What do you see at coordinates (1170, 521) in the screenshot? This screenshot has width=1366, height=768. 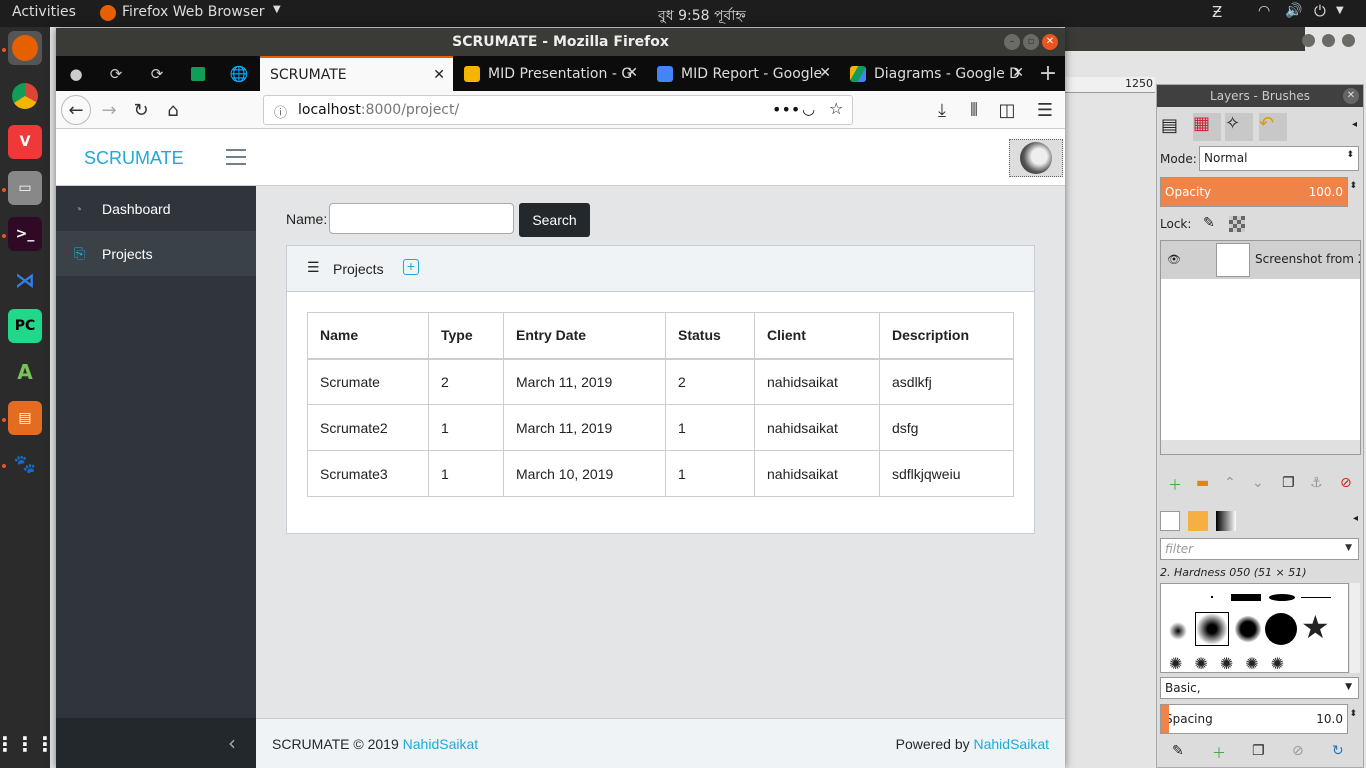 I see `brushes-tab-icon` at bounding box center [1170, 521].